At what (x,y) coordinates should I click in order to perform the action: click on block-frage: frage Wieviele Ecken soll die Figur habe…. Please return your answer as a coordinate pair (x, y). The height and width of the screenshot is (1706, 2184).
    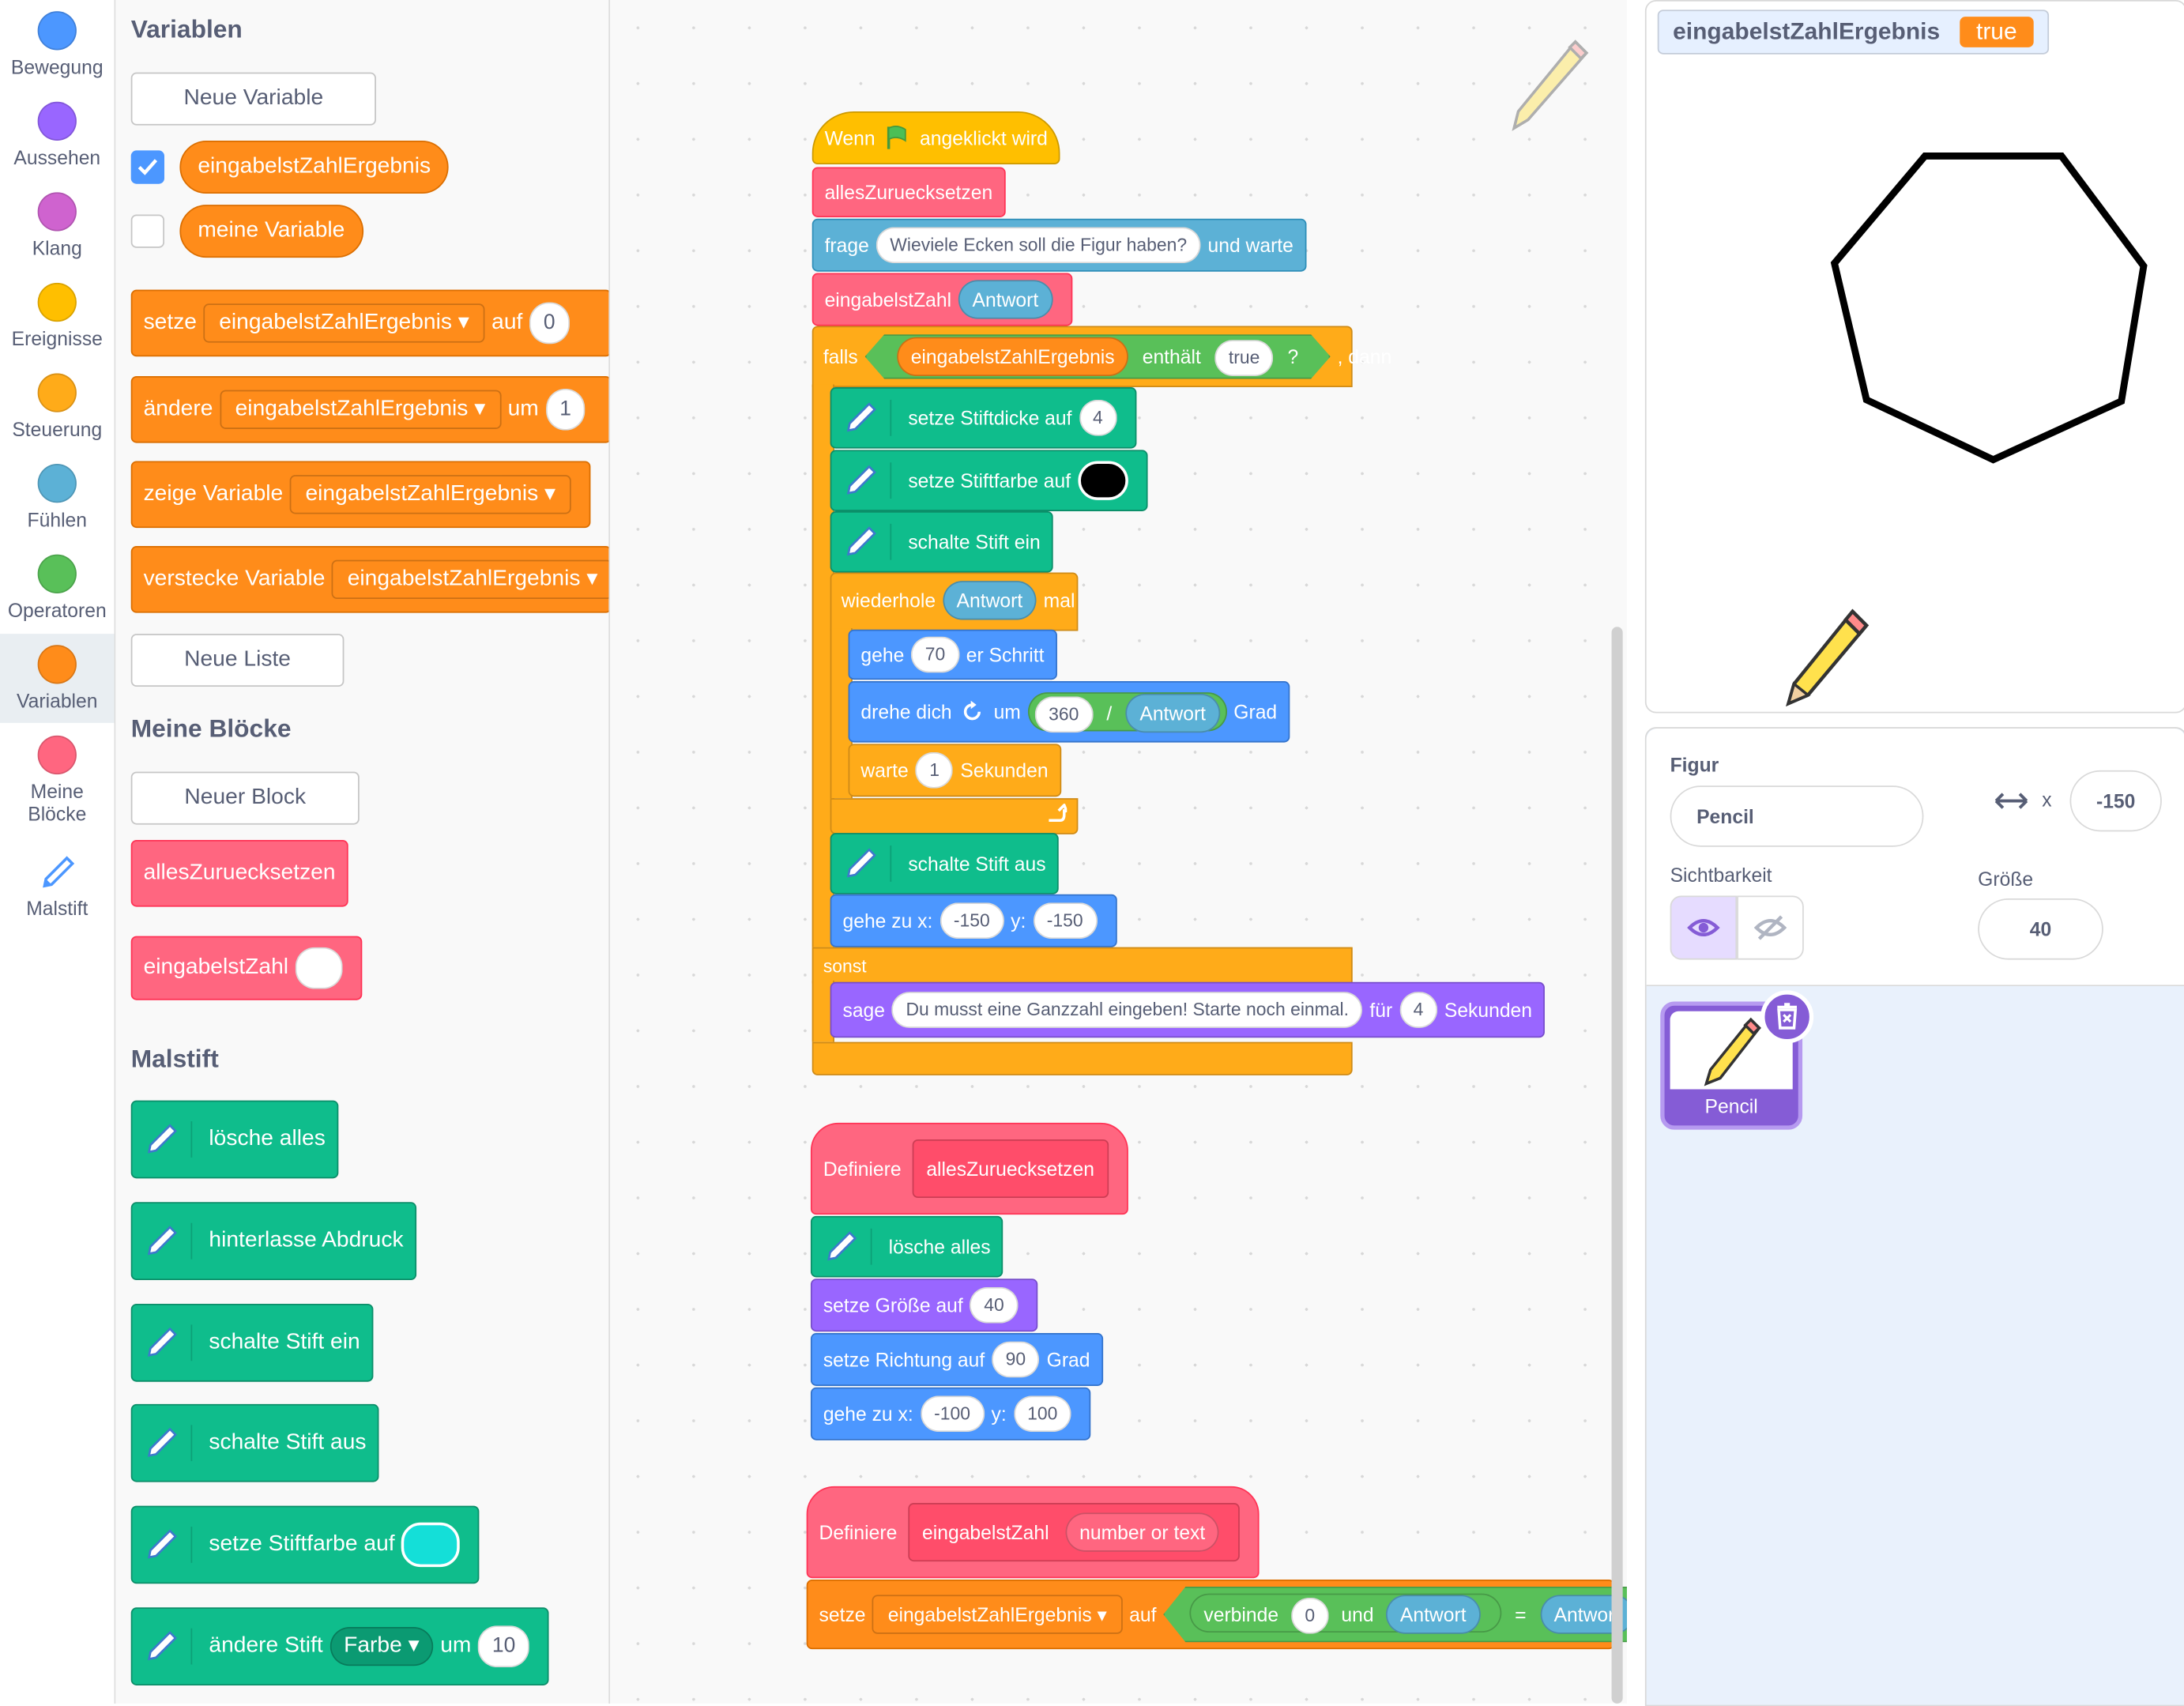
    Looking at the image, I should click on (1058, 245).